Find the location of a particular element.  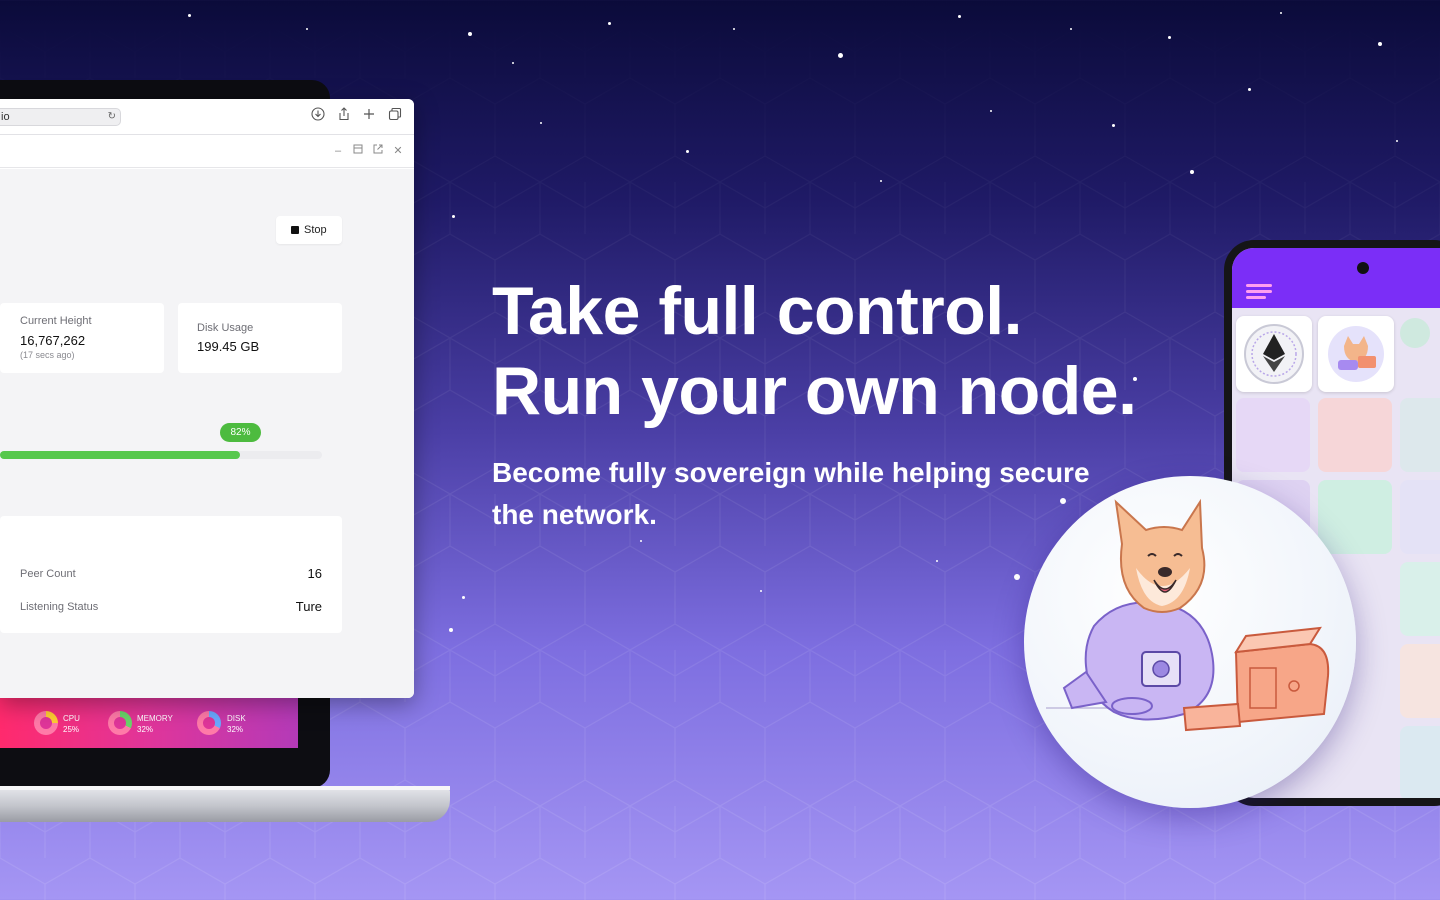

cpu-label: CPU is located at coordinates (71, 718).